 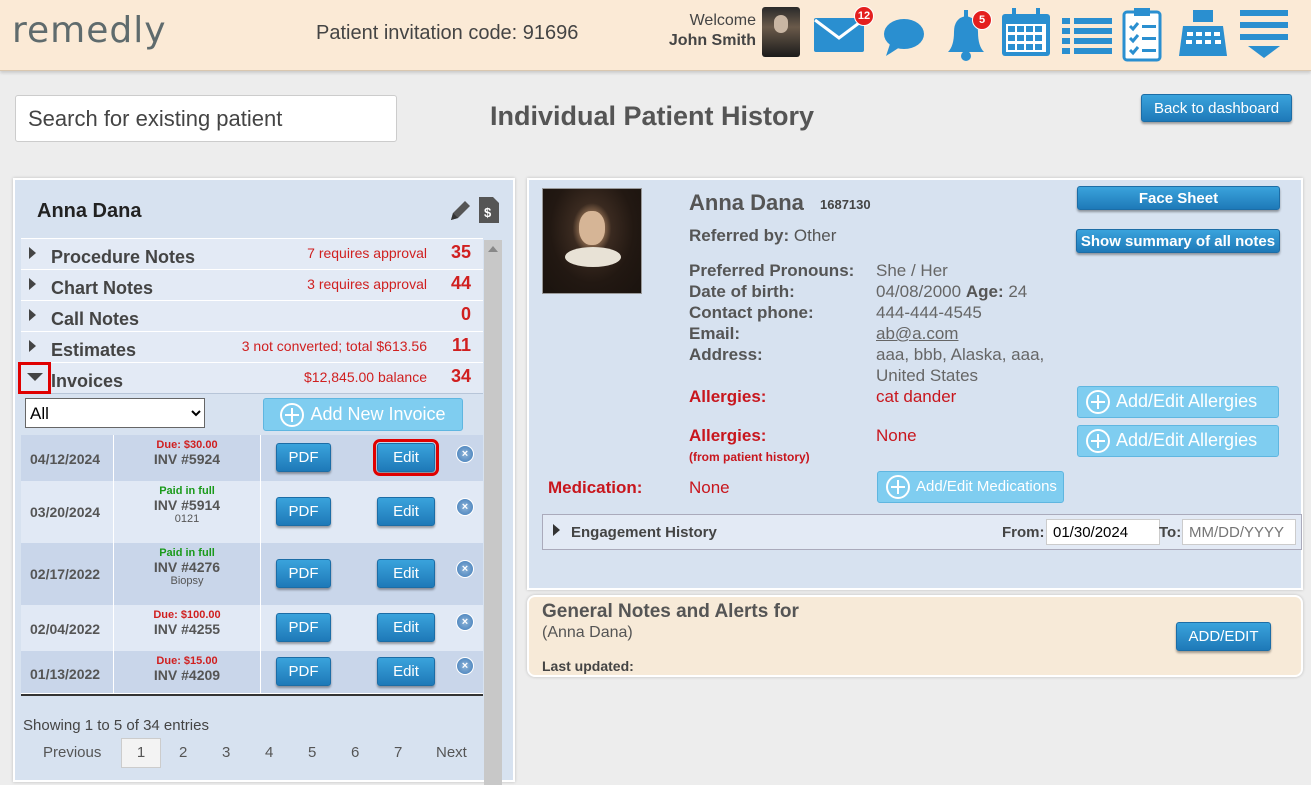 What do you see at coordinates (65, 512) in the screenshot?
I see `invoice-date: 03/20/2024` at bounding box center [65, 512].